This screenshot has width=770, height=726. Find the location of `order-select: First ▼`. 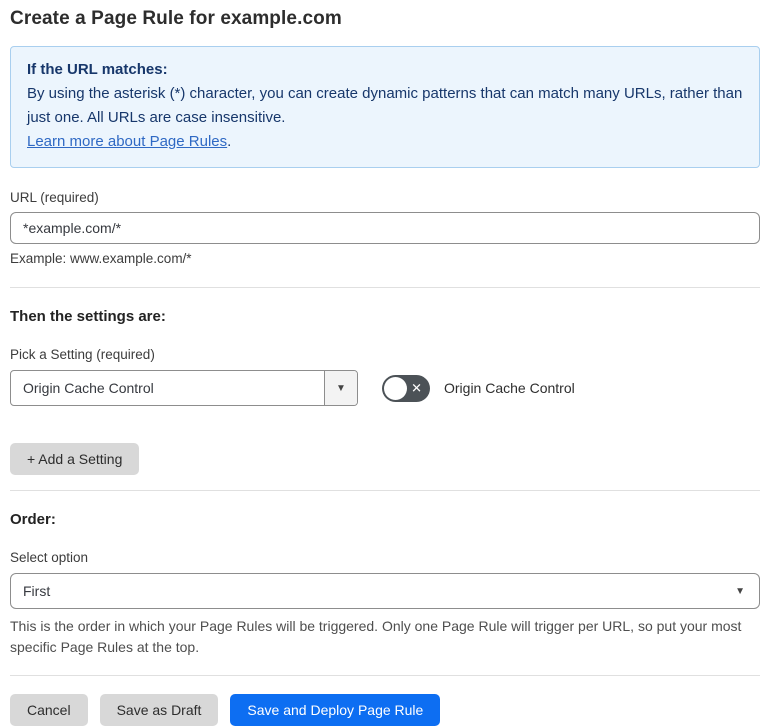

order-select: First ▼ is located at coordinates (385, 591).